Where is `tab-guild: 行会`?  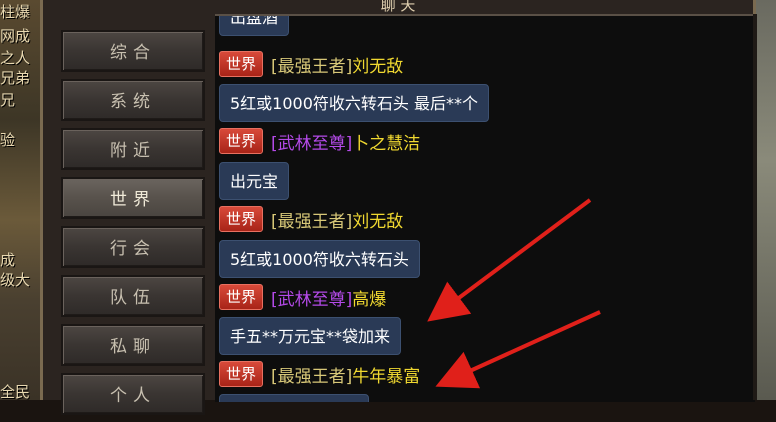 tab-guild: 行会 is located at coordinates (133, 247).